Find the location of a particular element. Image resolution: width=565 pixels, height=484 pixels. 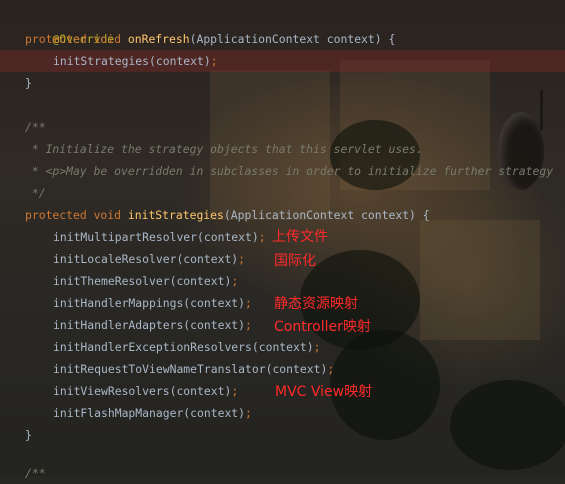

note-locale: 国际化 is located at coordinates (295, 261).